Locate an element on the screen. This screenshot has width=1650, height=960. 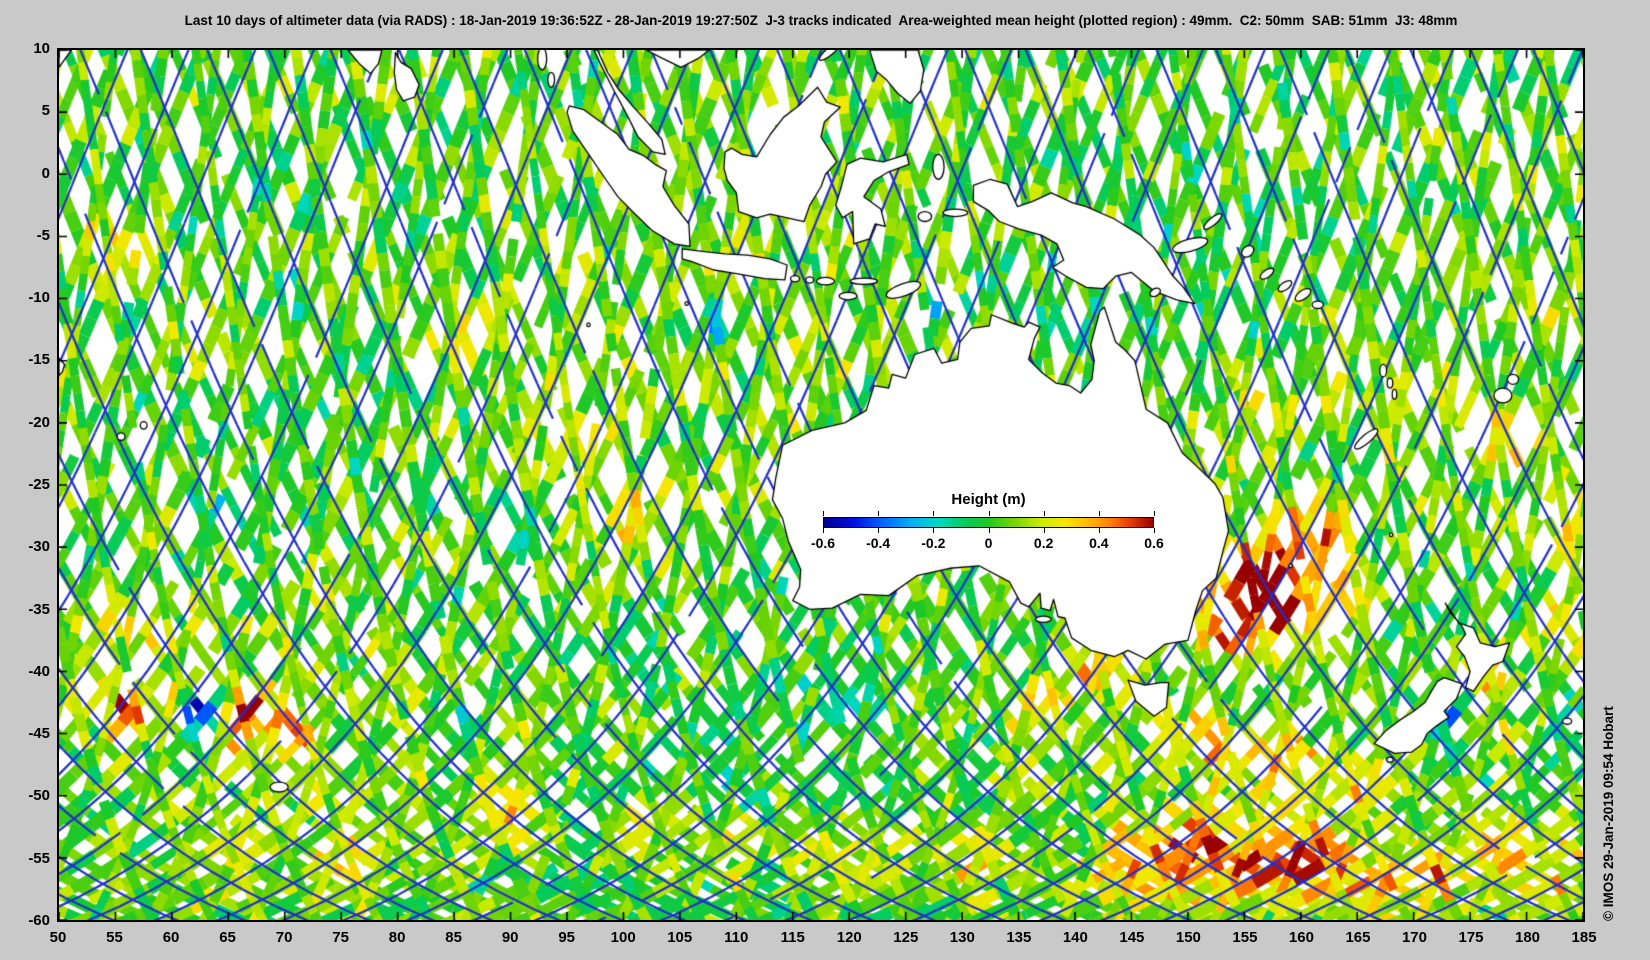
y-tick-label: -45 is located at coordinates (39, 734).